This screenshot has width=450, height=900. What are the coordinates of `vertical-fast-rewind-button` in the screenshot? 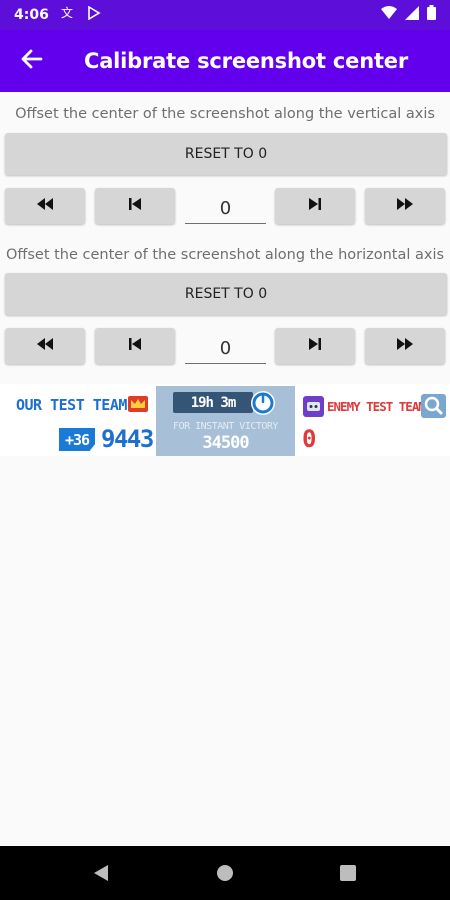 It's located at (45, 206).